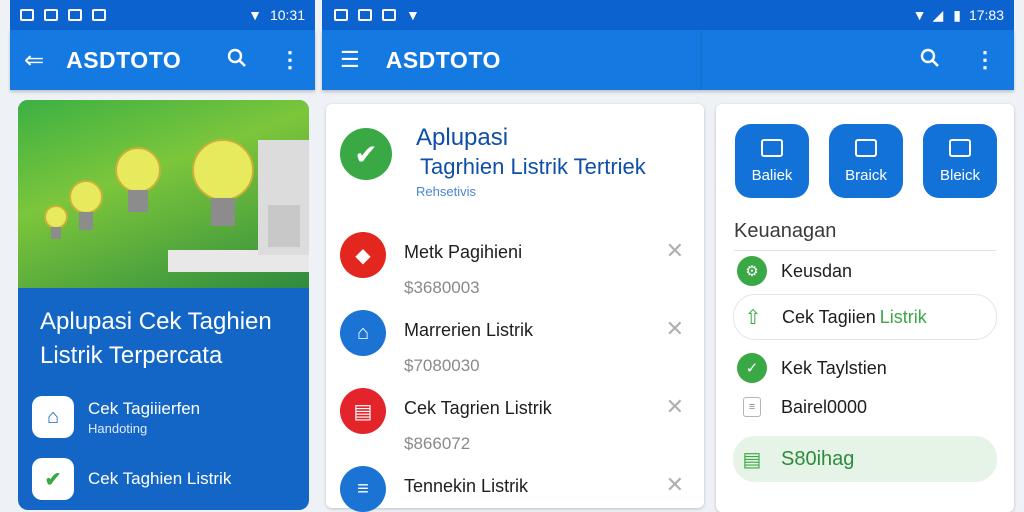 This screenshot has width=1024, height=512. What do you see at coordinates (866, 175) in the screenshot?
I see `quick-action-label: Braick` at bounding box center [866, 175].